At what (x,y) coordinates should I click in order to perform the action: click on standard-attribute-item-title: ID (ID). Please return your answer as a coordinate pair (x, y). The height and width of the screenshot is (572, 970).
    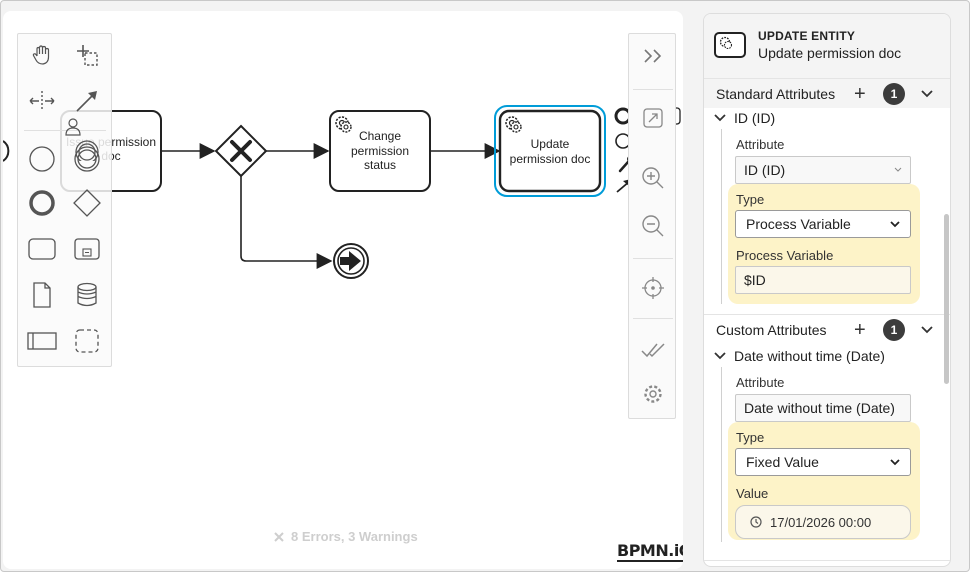
    Looking at the image, I should click on (755, 118).